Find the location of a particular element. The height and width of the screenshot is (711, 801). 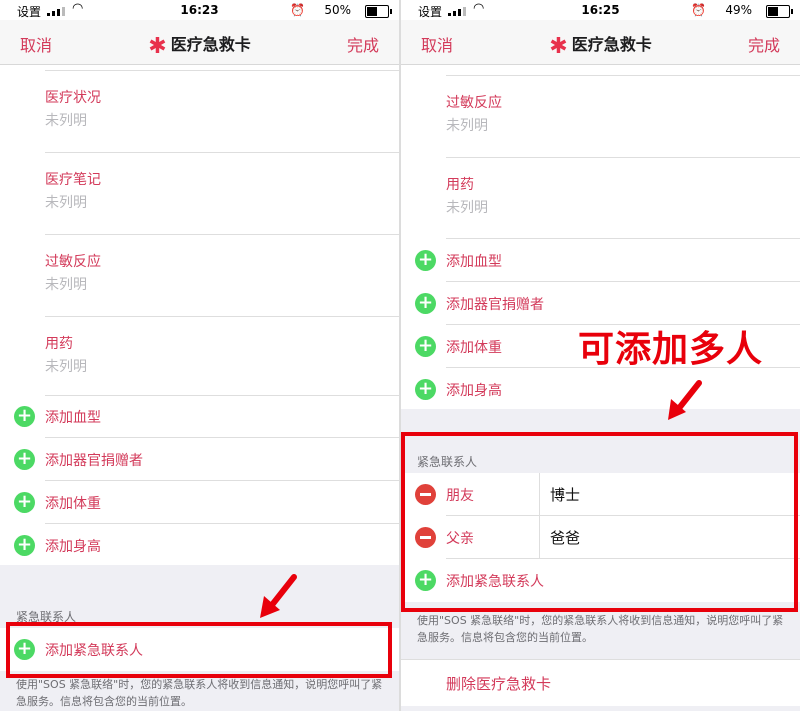

status-bar: 设置 ◠ 16:25 ⏰ 49% is located at coordinates (600, 10).